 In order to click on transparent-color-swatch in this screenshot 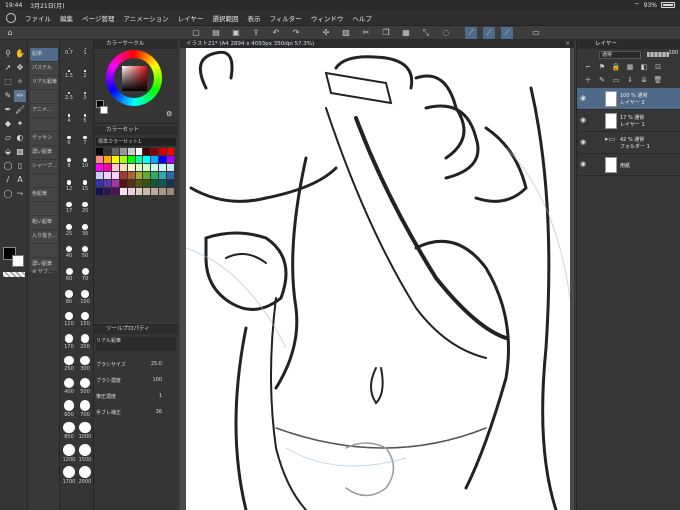, I will do `click(14, 274)`.